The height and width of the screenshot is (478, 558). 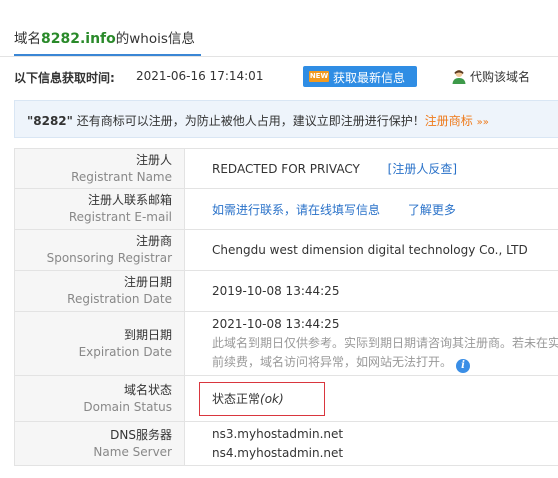 What do you see at coordinates (371, 443) in the screenshot?
I see `value-cell: ns3.myhostadmin.net ns4.myhostadmin.net` at bounding box center [371, 443].